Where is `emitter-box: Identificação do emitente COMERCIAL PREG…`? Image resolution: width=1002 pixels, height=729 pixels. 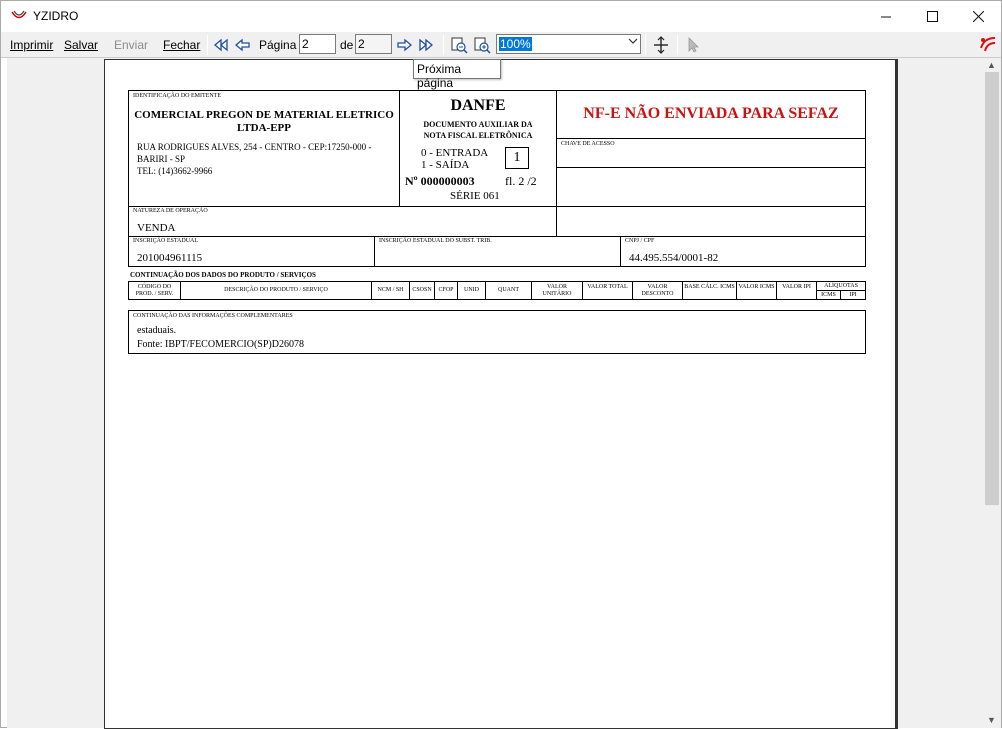 emitter-box: Identificação do emitente COMERCIAL PREG… is located at coordinates (264, 148).